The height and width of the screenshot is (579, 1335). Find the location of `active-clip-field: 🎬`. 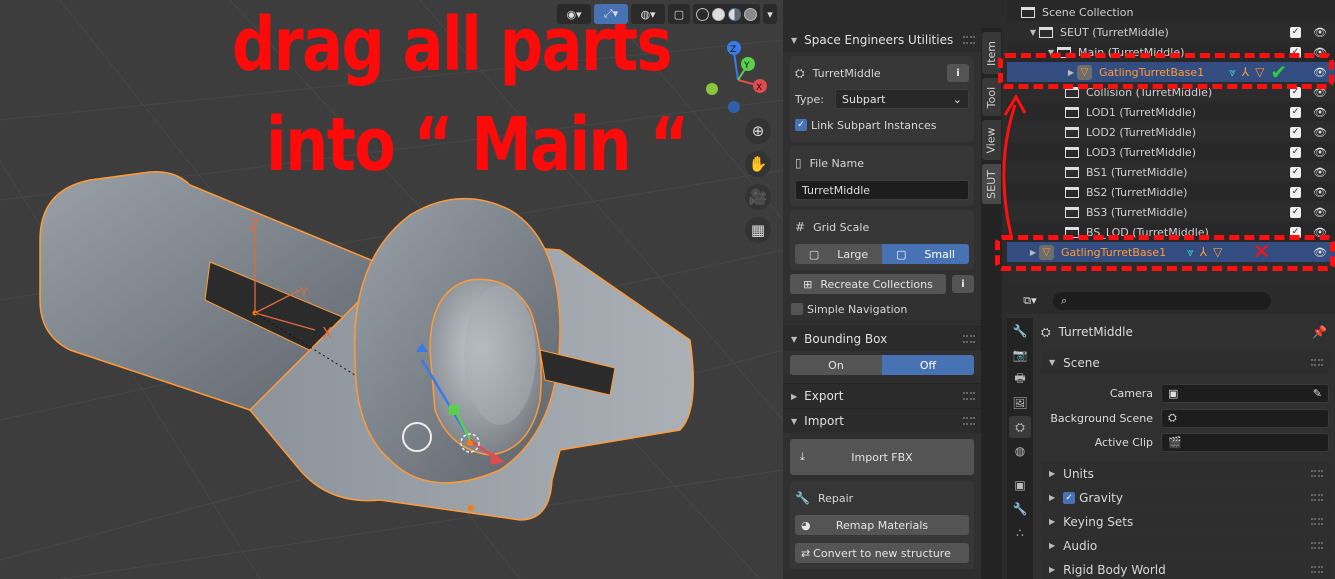

active-clip-field: 🎬 is located at coordinates (1245, 442).